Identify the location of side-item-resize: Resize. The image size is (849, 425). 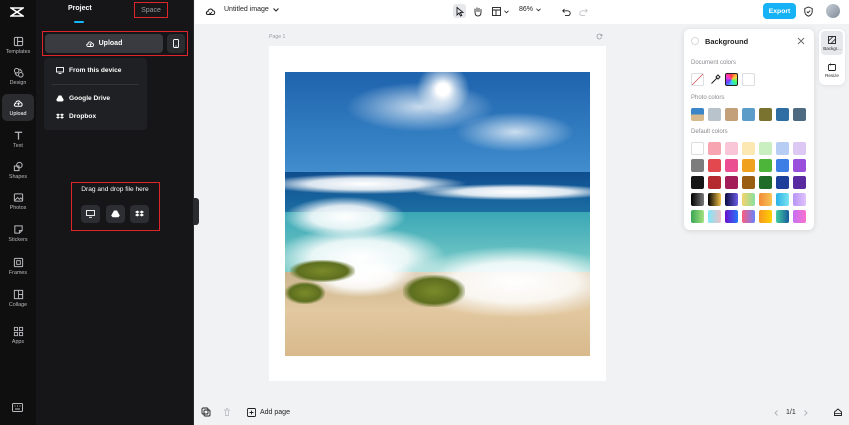
(832, 70).